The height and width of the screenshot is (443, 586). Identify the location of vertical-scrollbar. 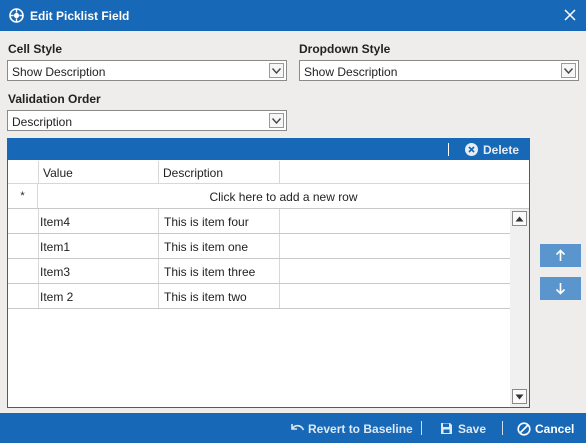
(519, 308).